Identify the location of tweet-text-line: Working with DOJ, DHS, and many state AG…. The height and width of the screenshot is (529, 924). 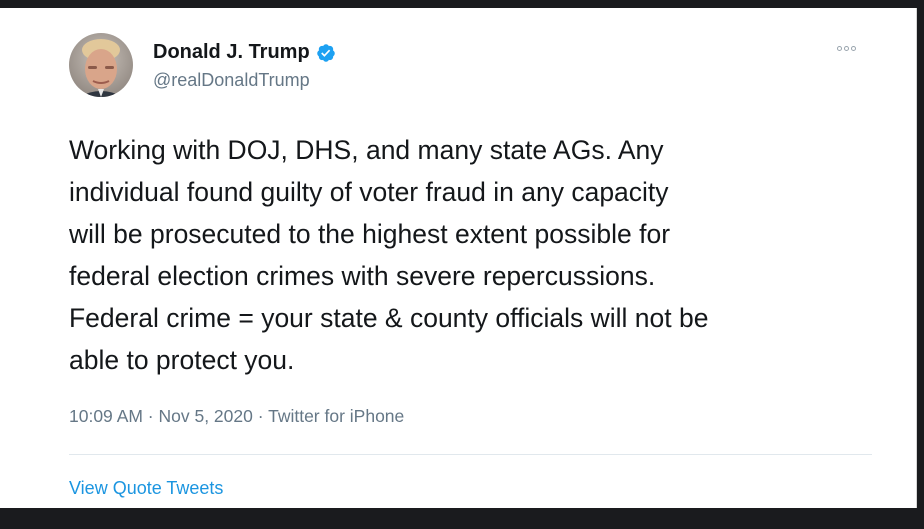
(366, 150).